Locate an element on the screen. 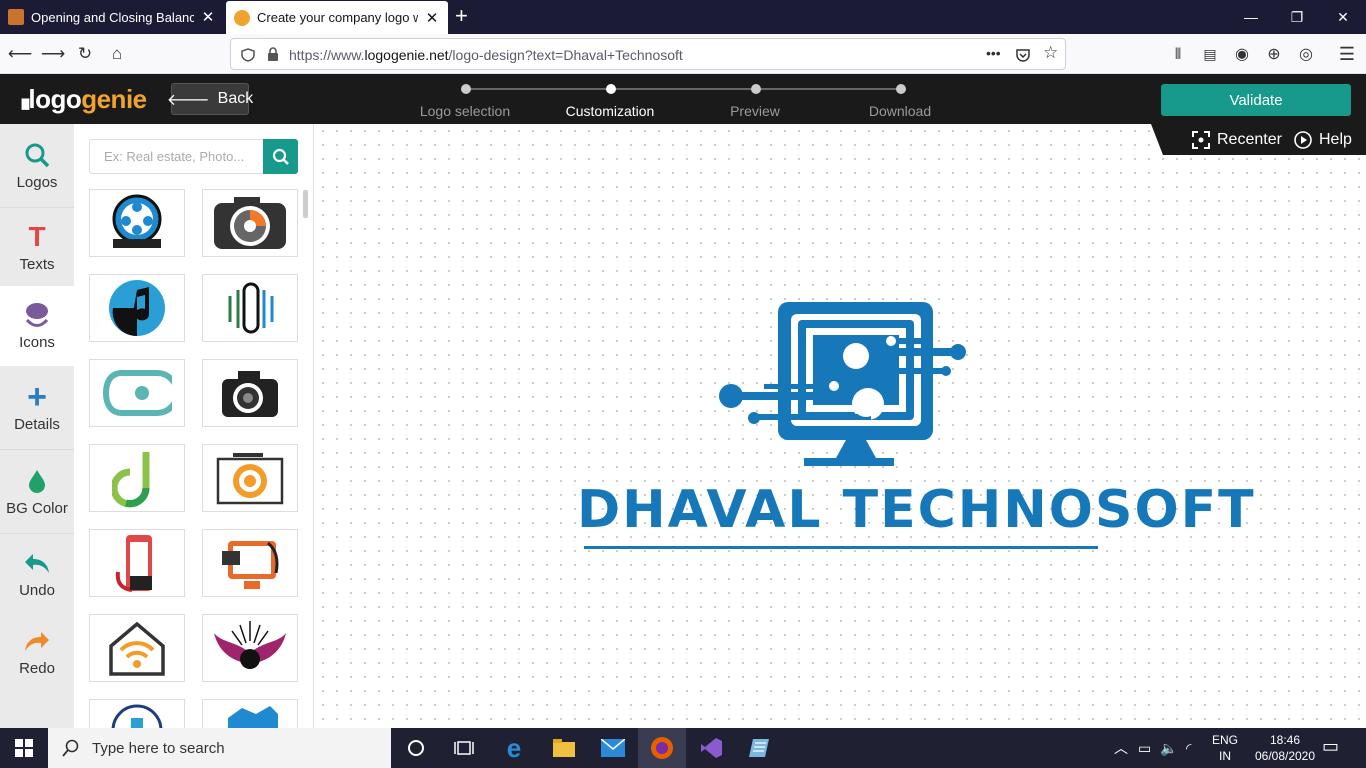 This screenshot has height=768, width=1366. icon-thumbnail-smart-home-wifi is located at coordinates (137, 648).